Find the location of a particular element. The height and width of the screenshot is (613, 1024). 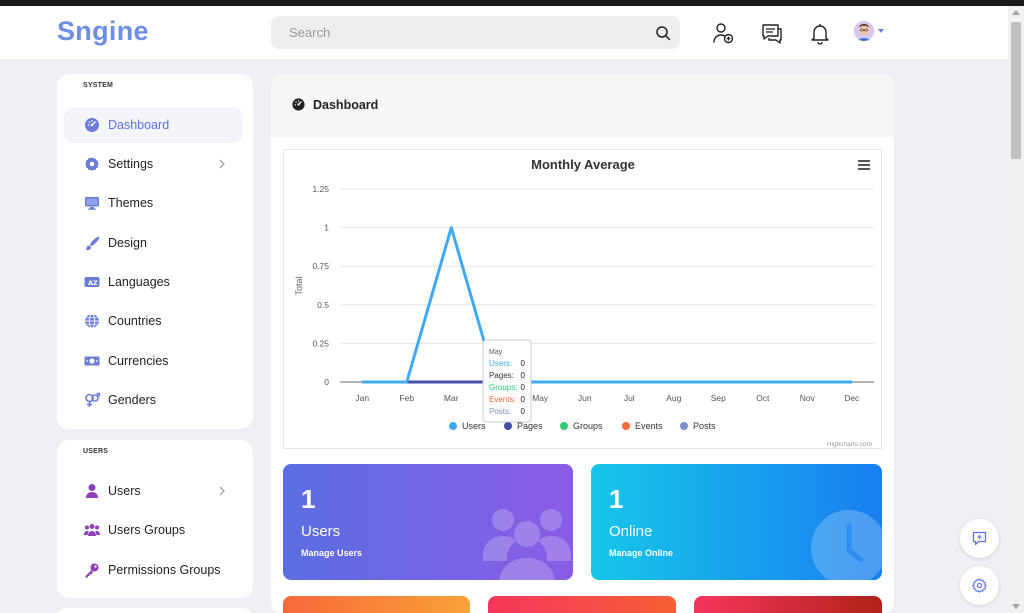

chart-y-tick-label: 0 is located at coordinates (326, 382).